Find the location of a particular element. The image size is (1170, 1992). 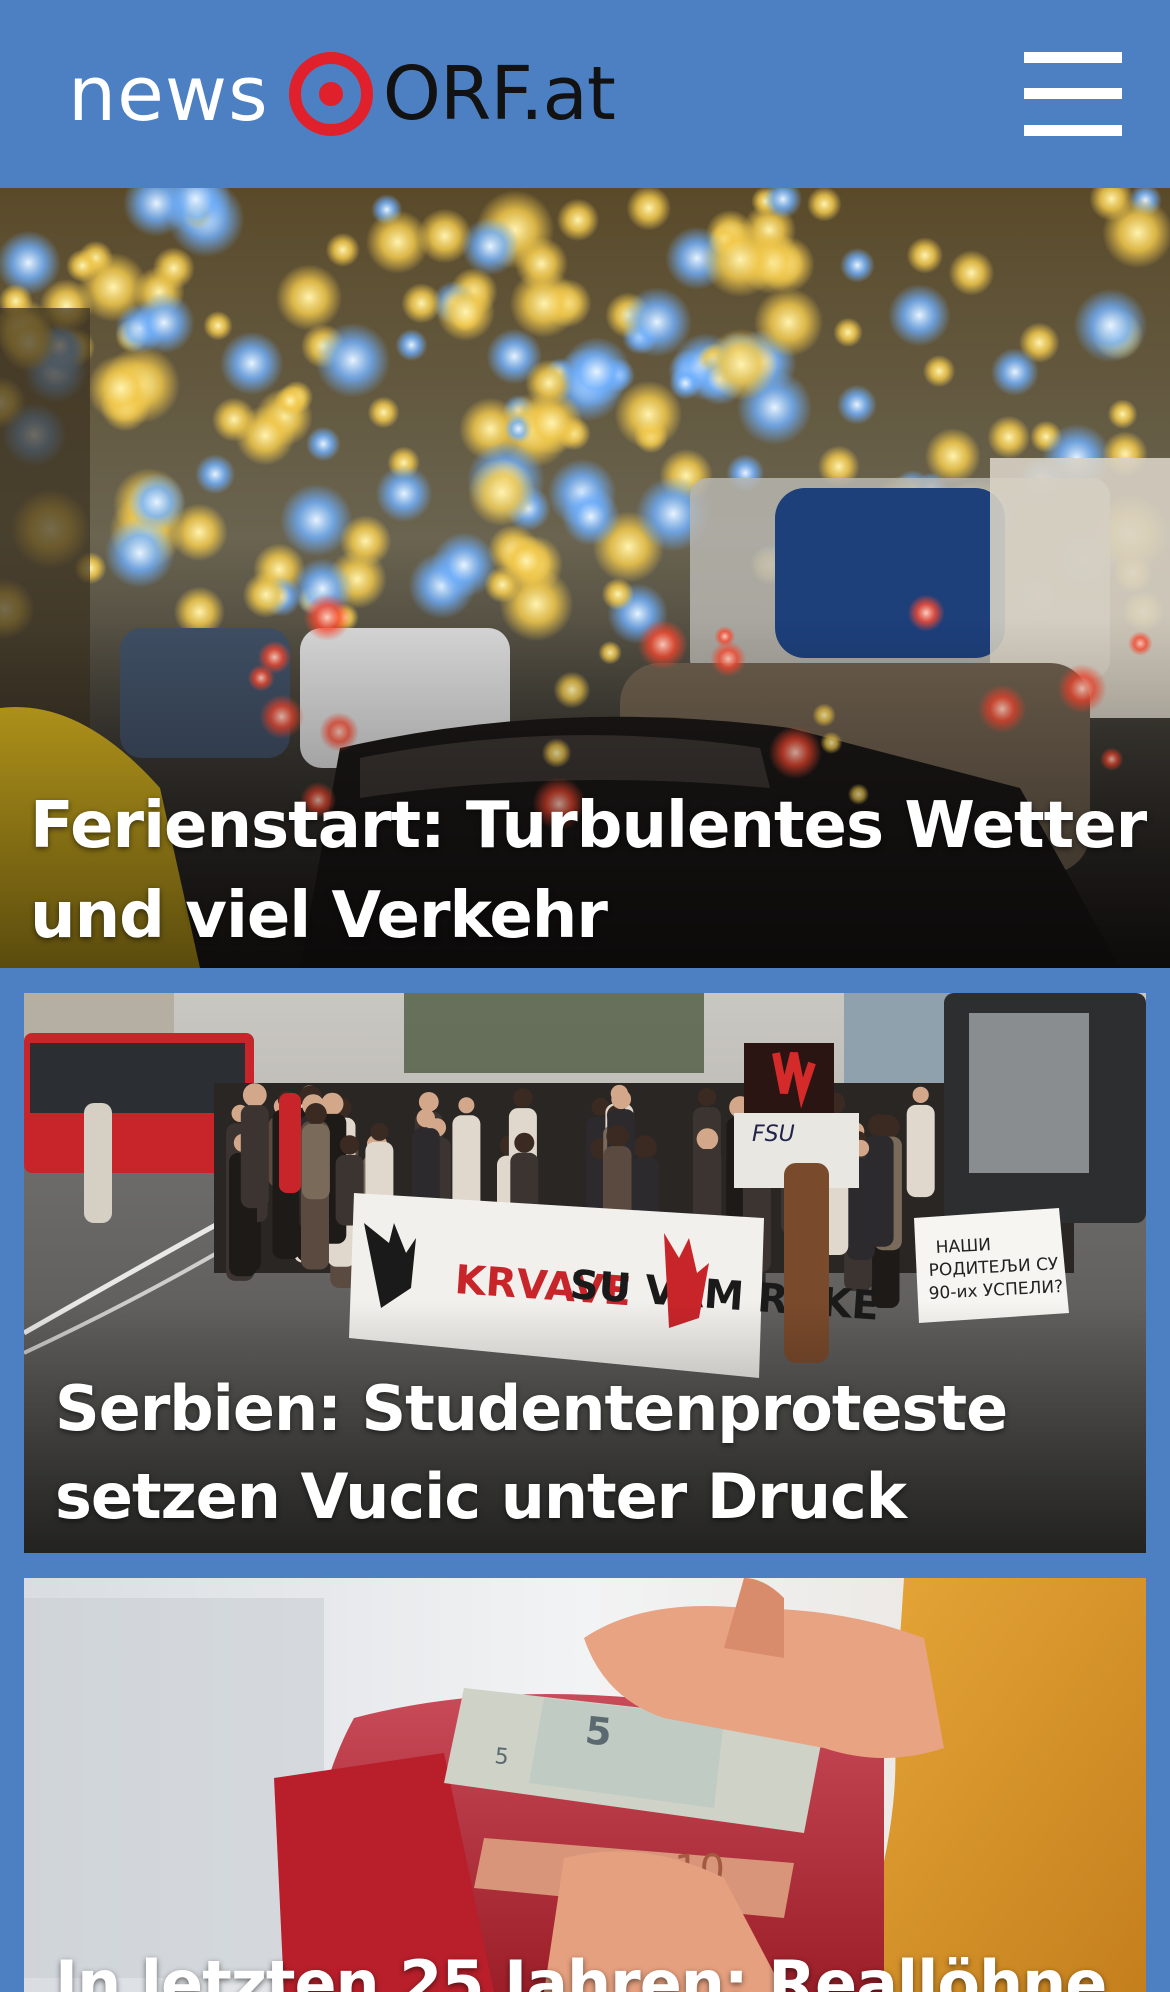

top-header: news ORF.at is located at coordinates (585, 94).